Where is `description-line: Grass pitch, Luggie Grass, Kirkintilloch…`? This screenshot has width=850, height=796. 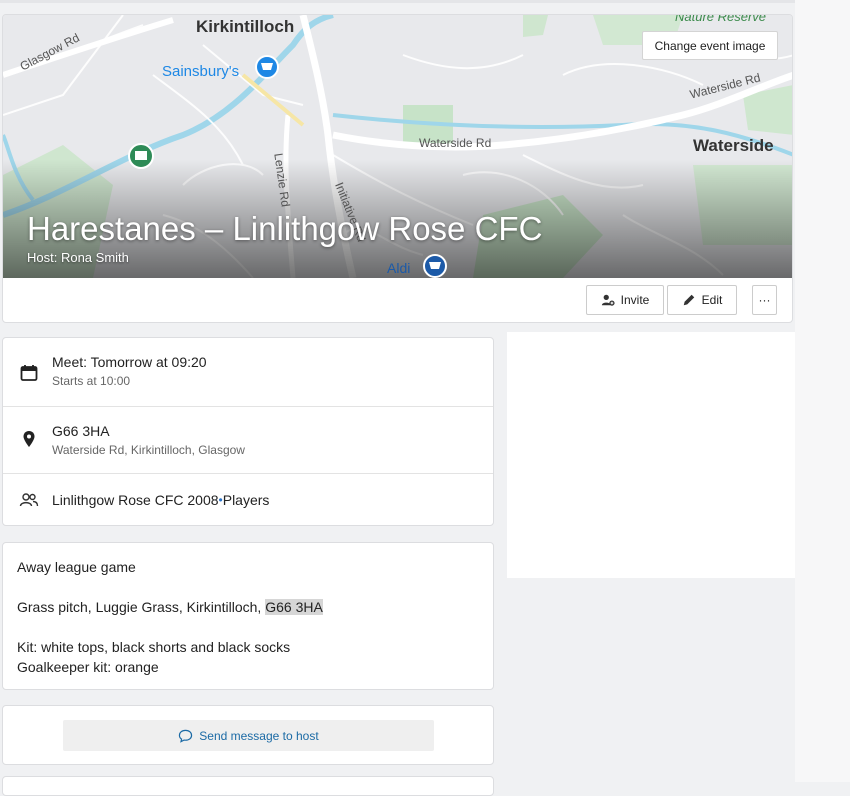 description-line: Grass pitch, Luggie Grass, Kirkintilloch… is located at coordinates (170, 607).